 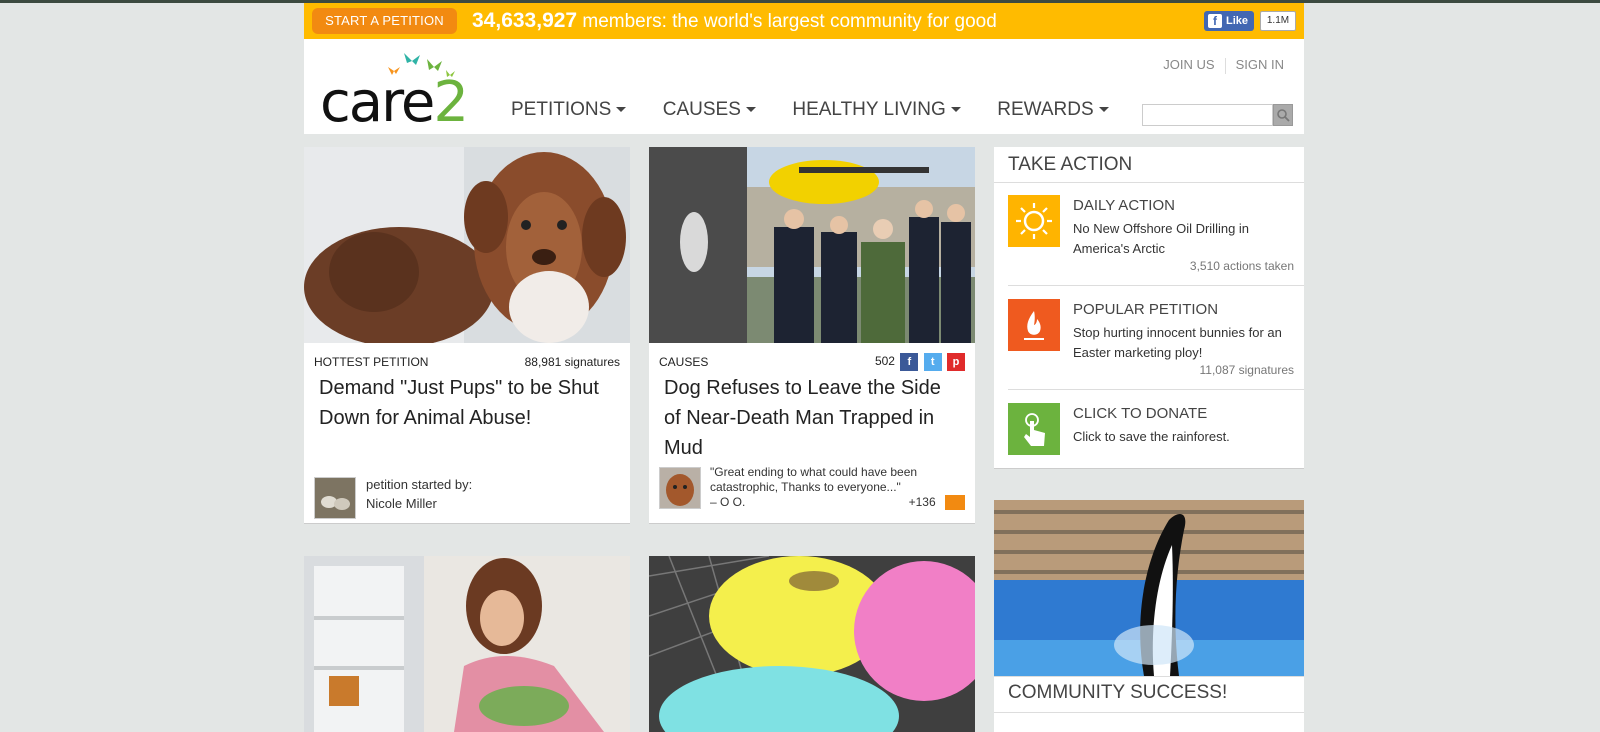 What do you see at coordinates (1034, 221) in the screenshot?
I see `sun-icon` at bounding box center [1034, 221].